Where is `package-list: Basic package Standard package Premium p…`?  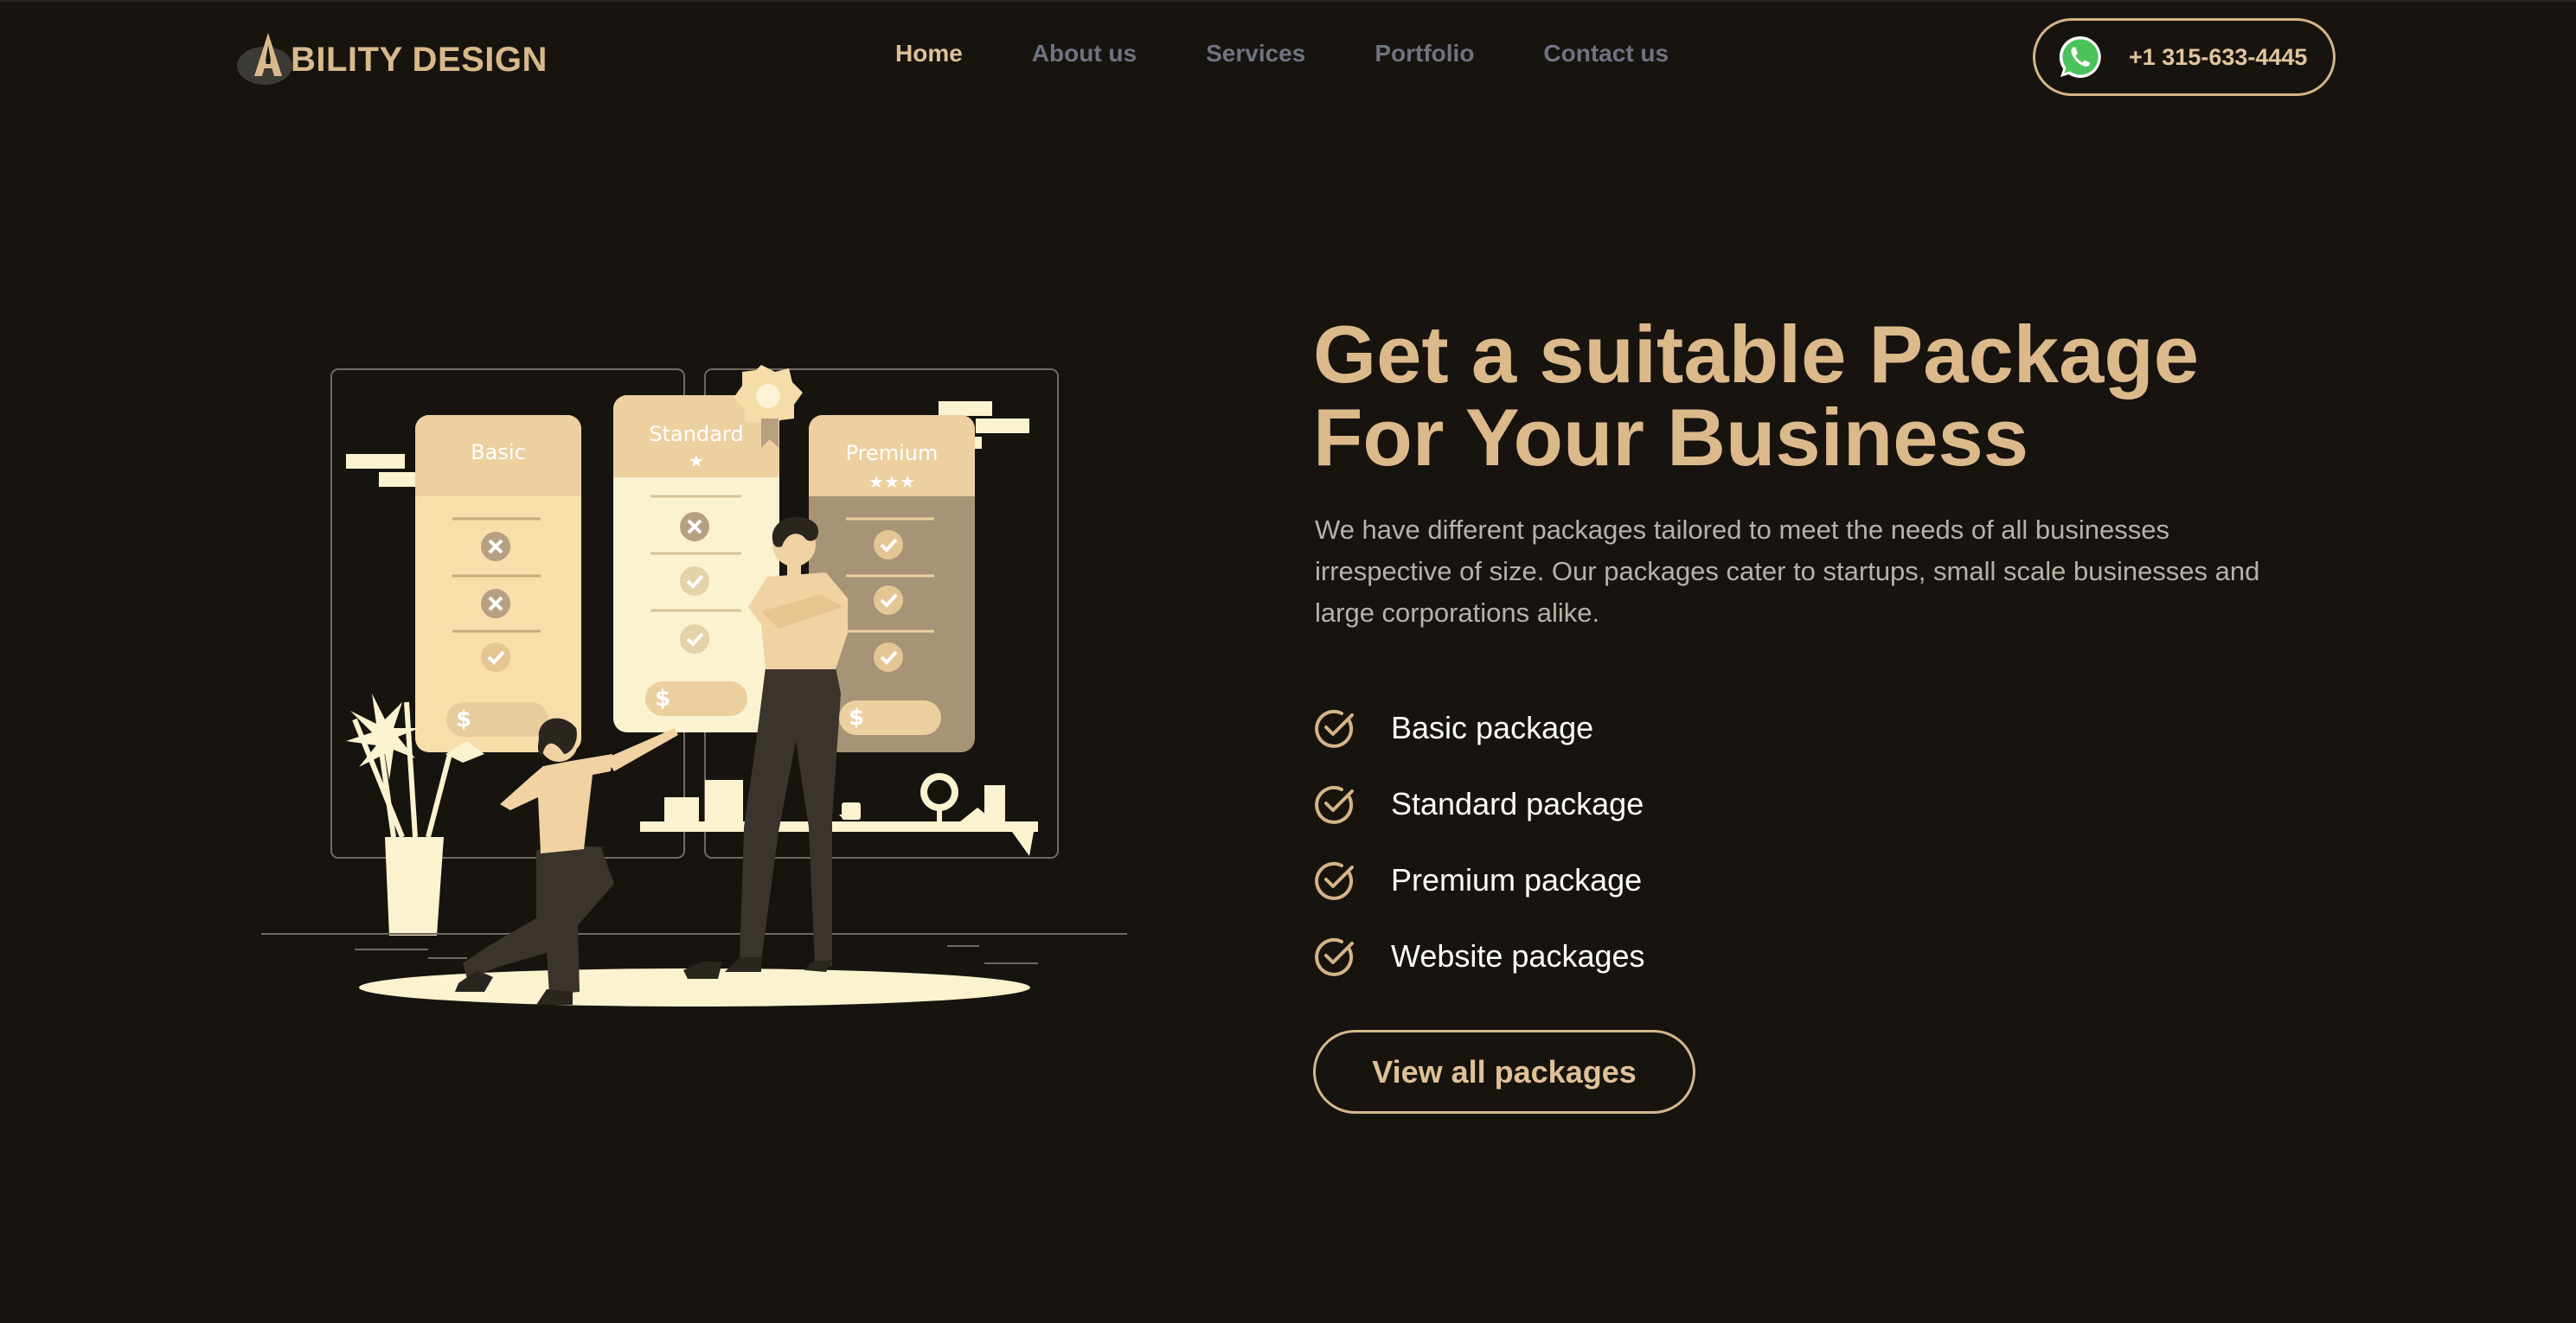
package-list: Basic package Standard package Premium p… is located at coordinates (1479, 842).